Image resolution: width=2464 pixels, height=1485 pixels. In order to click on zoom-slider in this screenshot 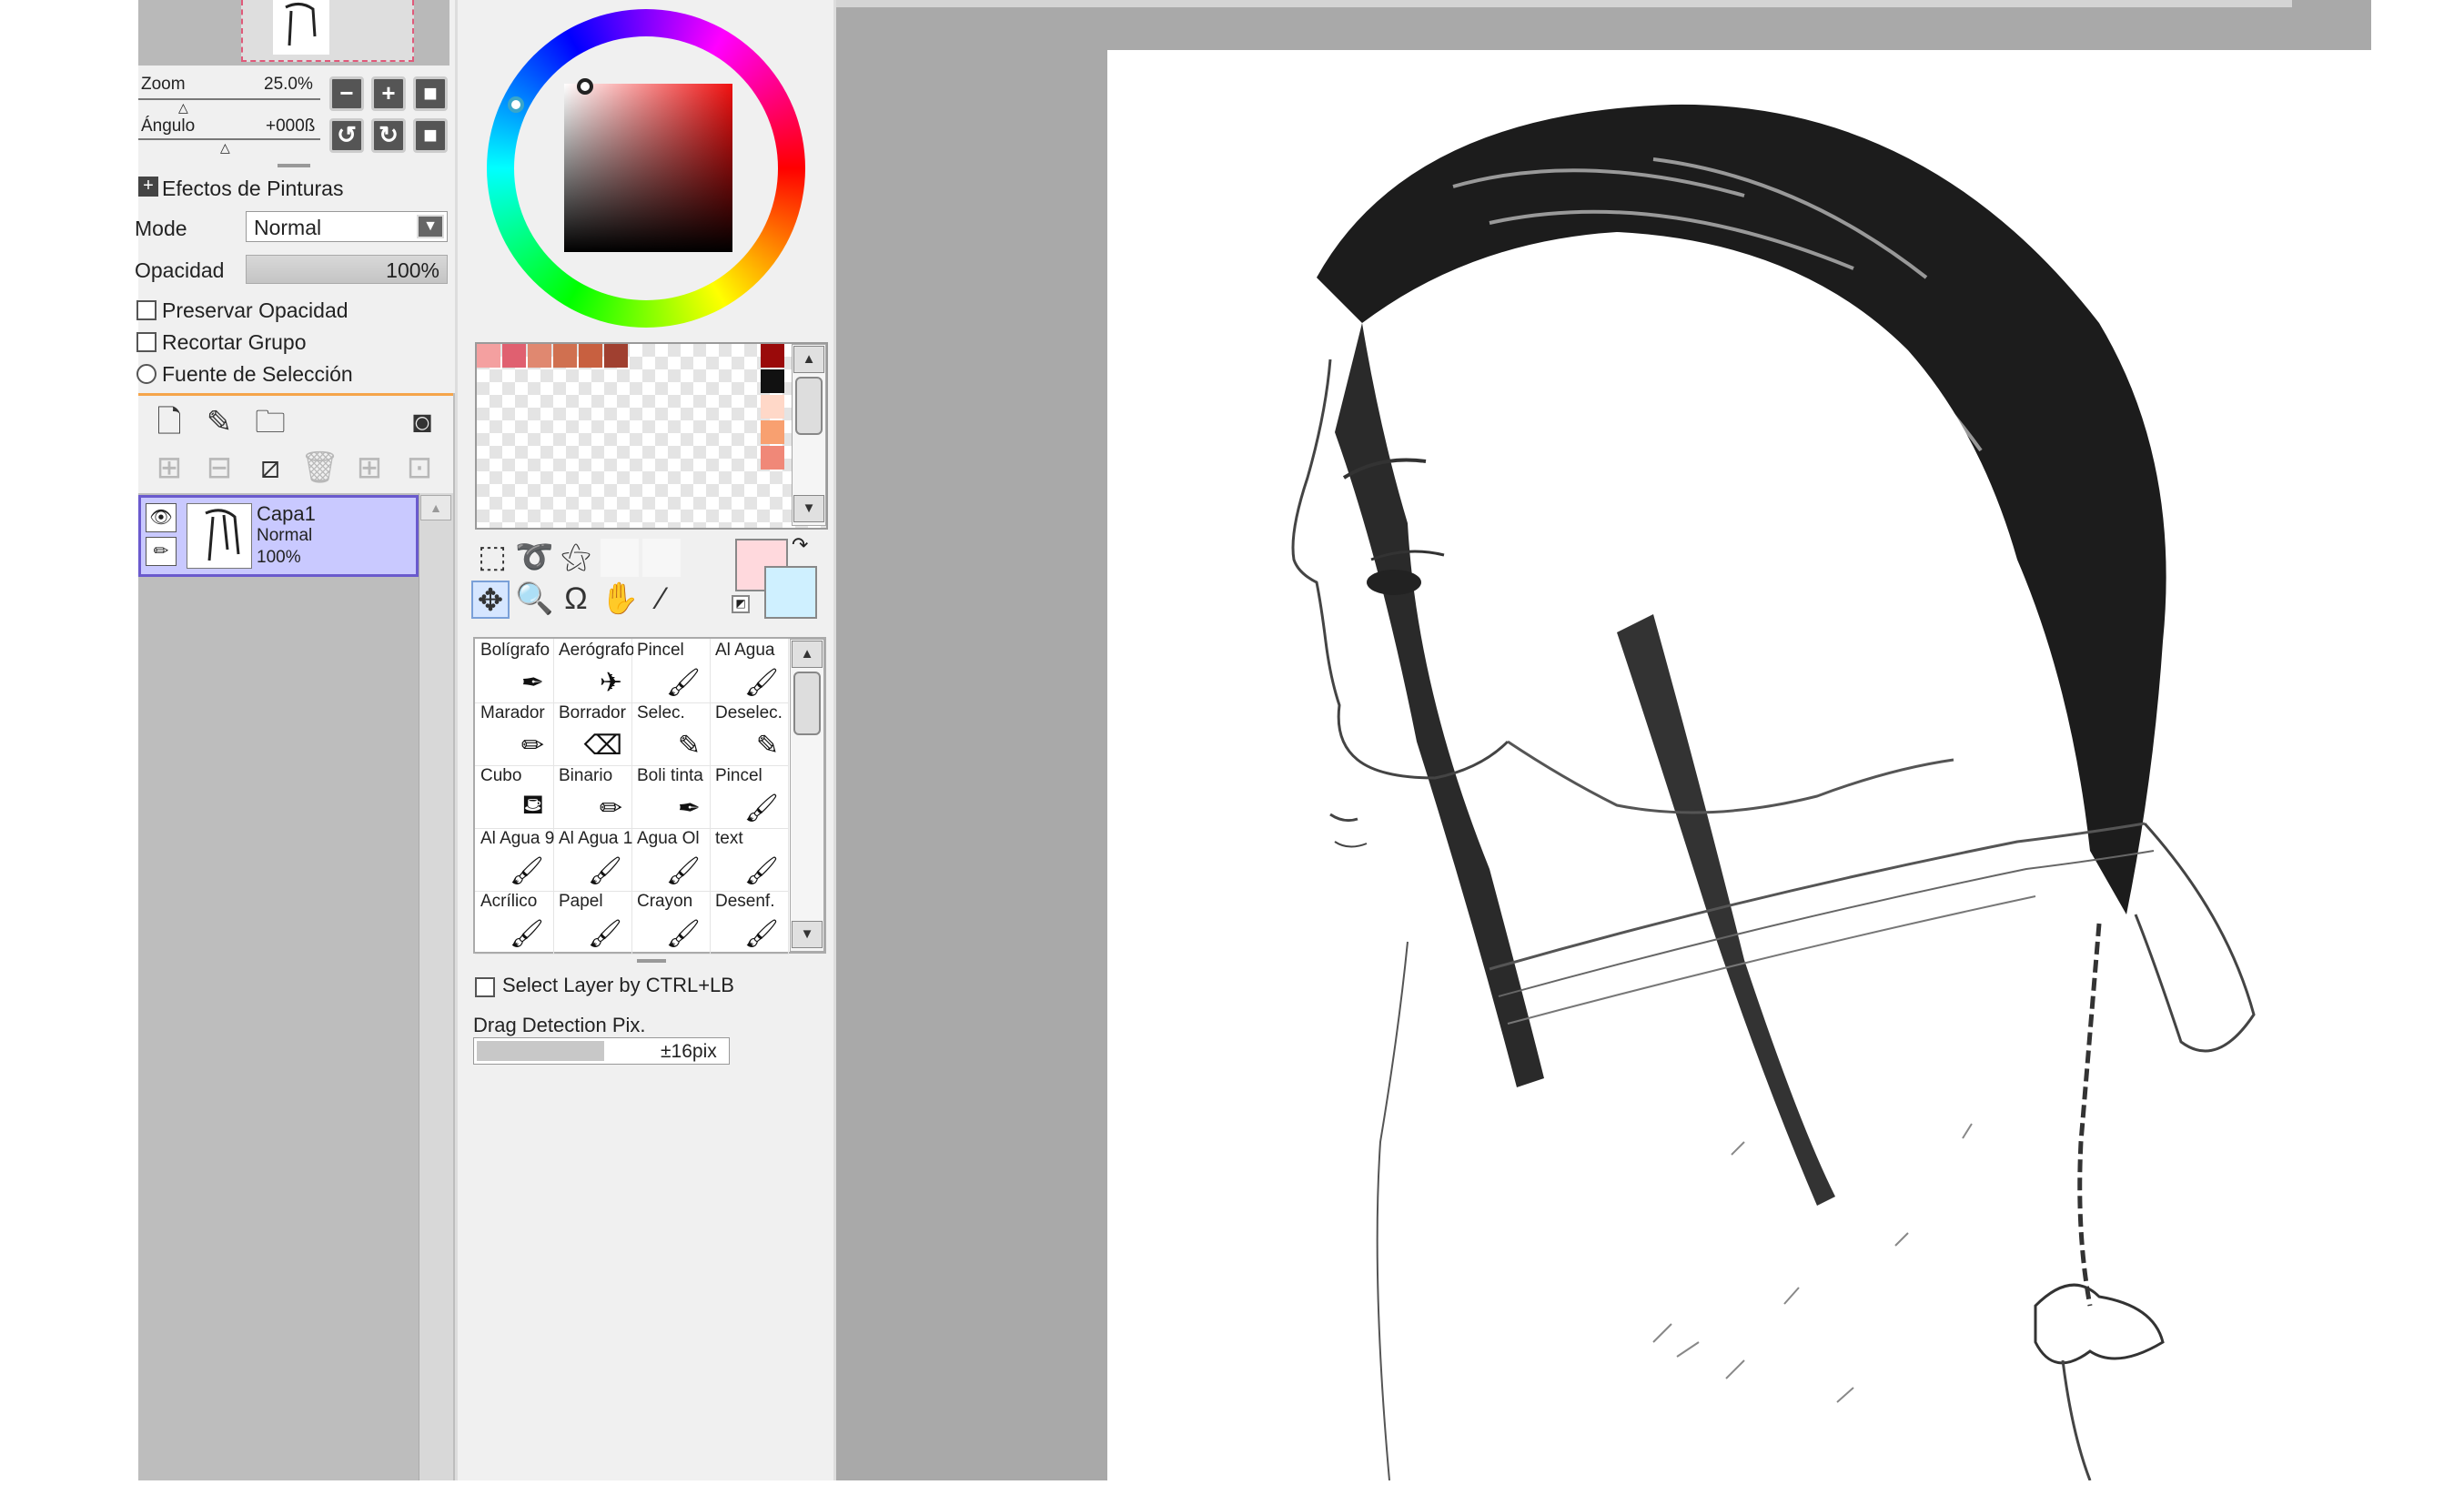, I will do `click(229, 99)`.